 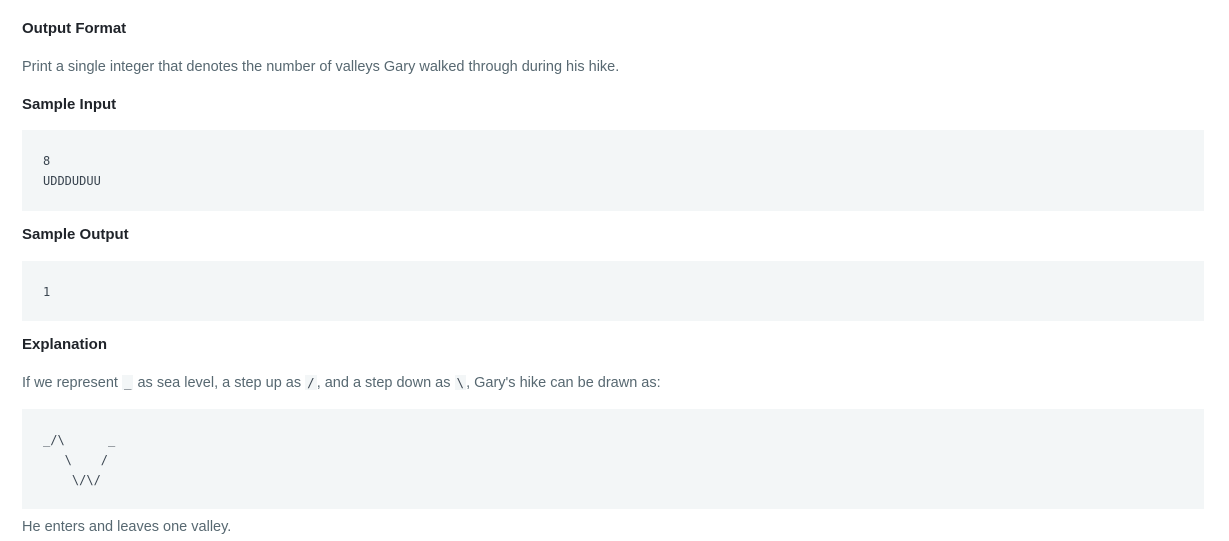 I want to click on sample-output-heading: Sample Output, so click(x=75, y=234).